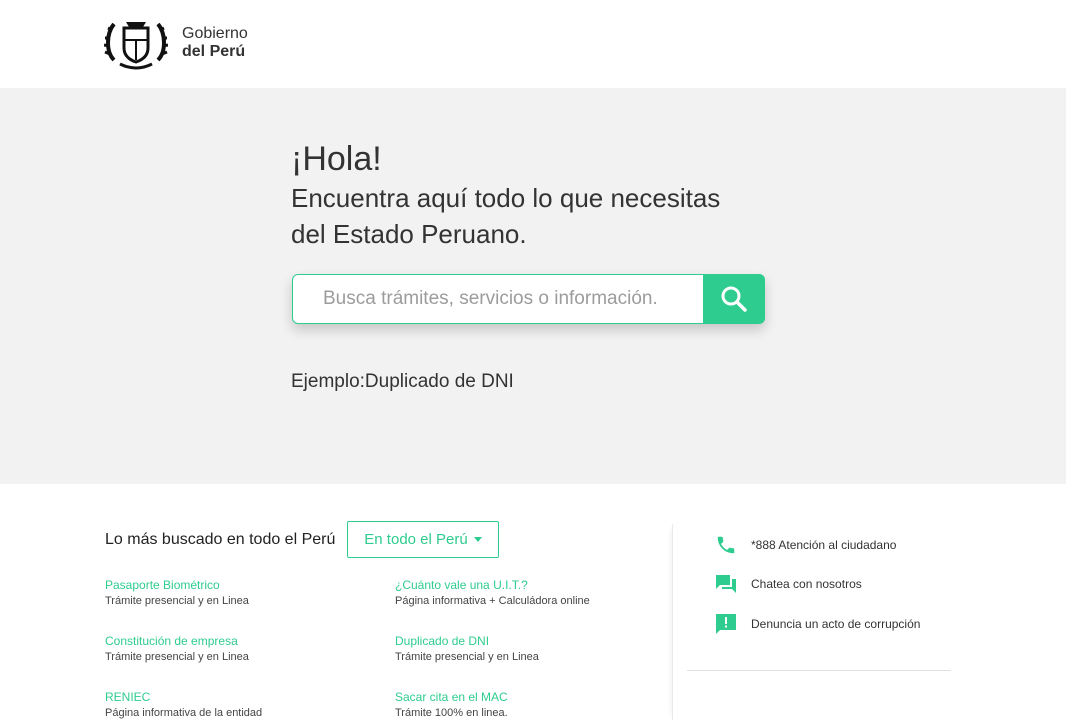  I want to click on report-icon, so click(726, 624).